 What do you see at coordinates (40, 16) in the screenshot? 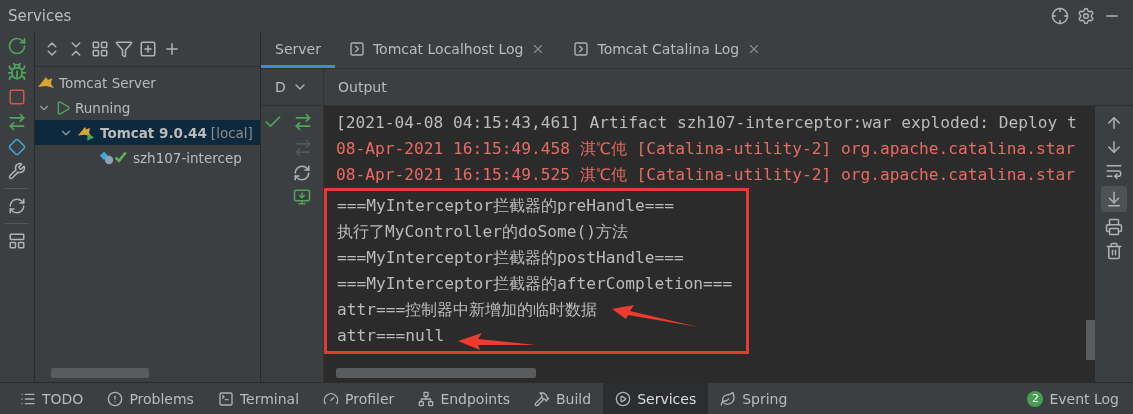
I see `panel-title: Services` at bounding box center [40, 16].